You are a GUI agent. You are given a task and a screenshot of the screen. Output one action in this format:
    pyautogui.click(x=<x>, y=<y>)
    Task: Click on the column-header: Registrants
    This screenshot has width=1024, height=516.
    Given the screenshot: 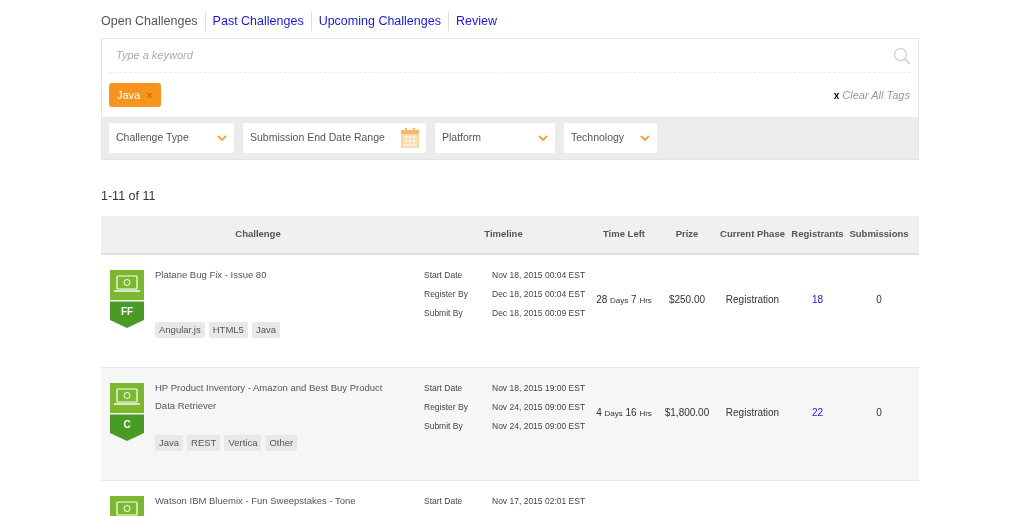 What is the action you would take?
    pyautogui.click(x=817, y=234)
    